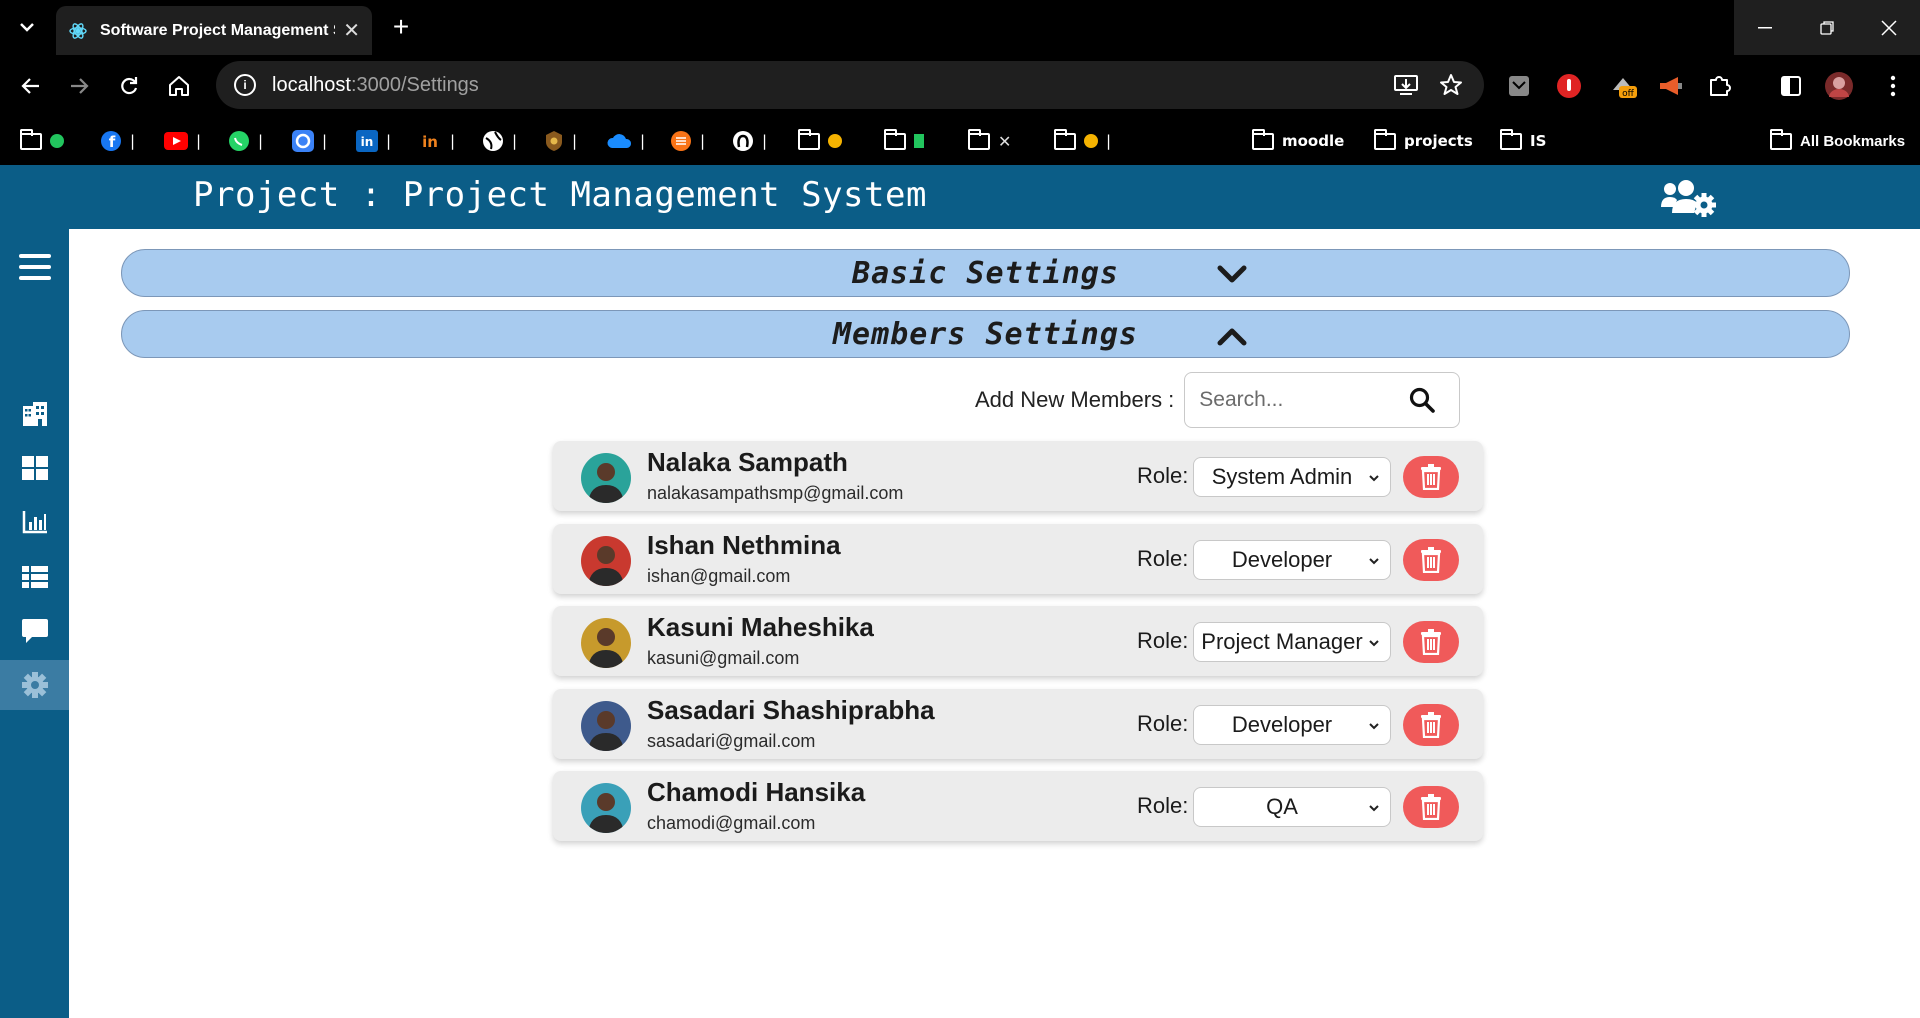 The height and width of the screenshot is (1018, 1920). I want to click on add-members-label: Add New Members :, so click(1075, 399).